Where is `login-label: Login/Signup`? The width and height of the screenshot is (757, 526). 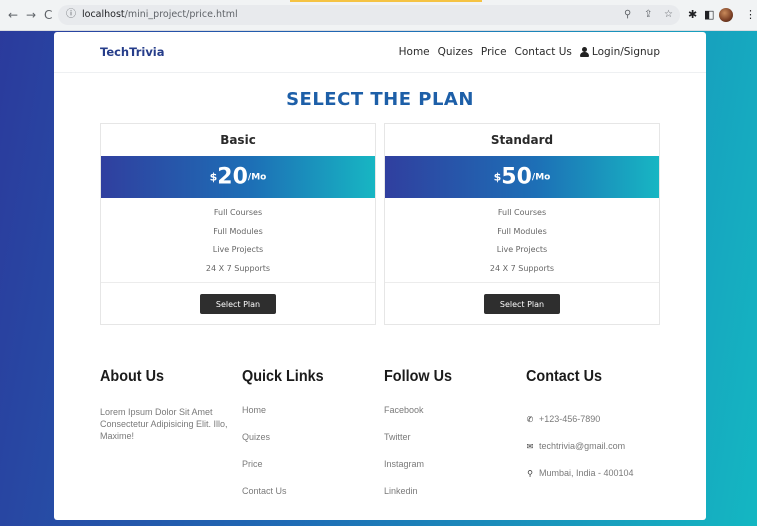
login-label: Login/Signup is located at coordinates (625, 52).